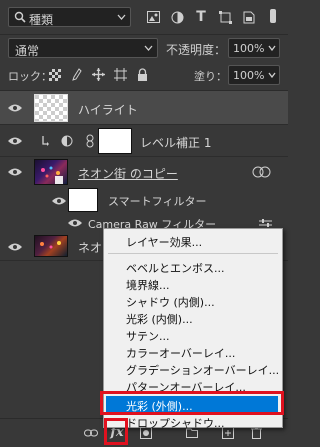 Image resolution: width=320 pixels, height=447 pixels. Describe the element at coordinates (273, 16) in the screenshot. I see `filter-toggle-icon` at that location.